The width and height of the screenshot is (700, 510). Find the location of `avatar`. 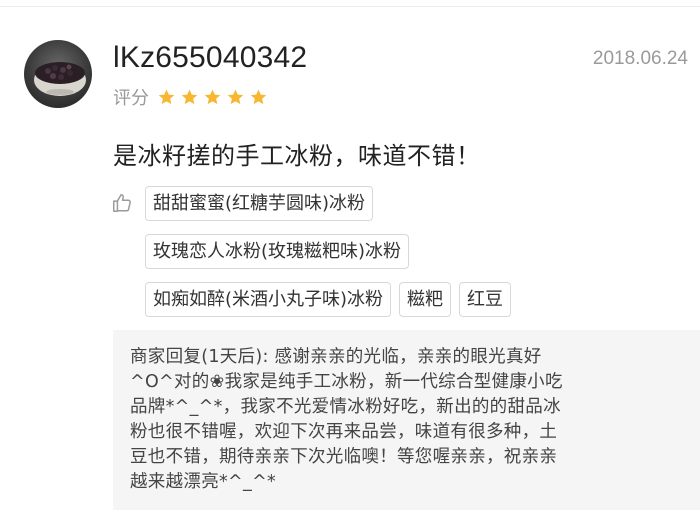

avatar is located at coordinates (58, 74).